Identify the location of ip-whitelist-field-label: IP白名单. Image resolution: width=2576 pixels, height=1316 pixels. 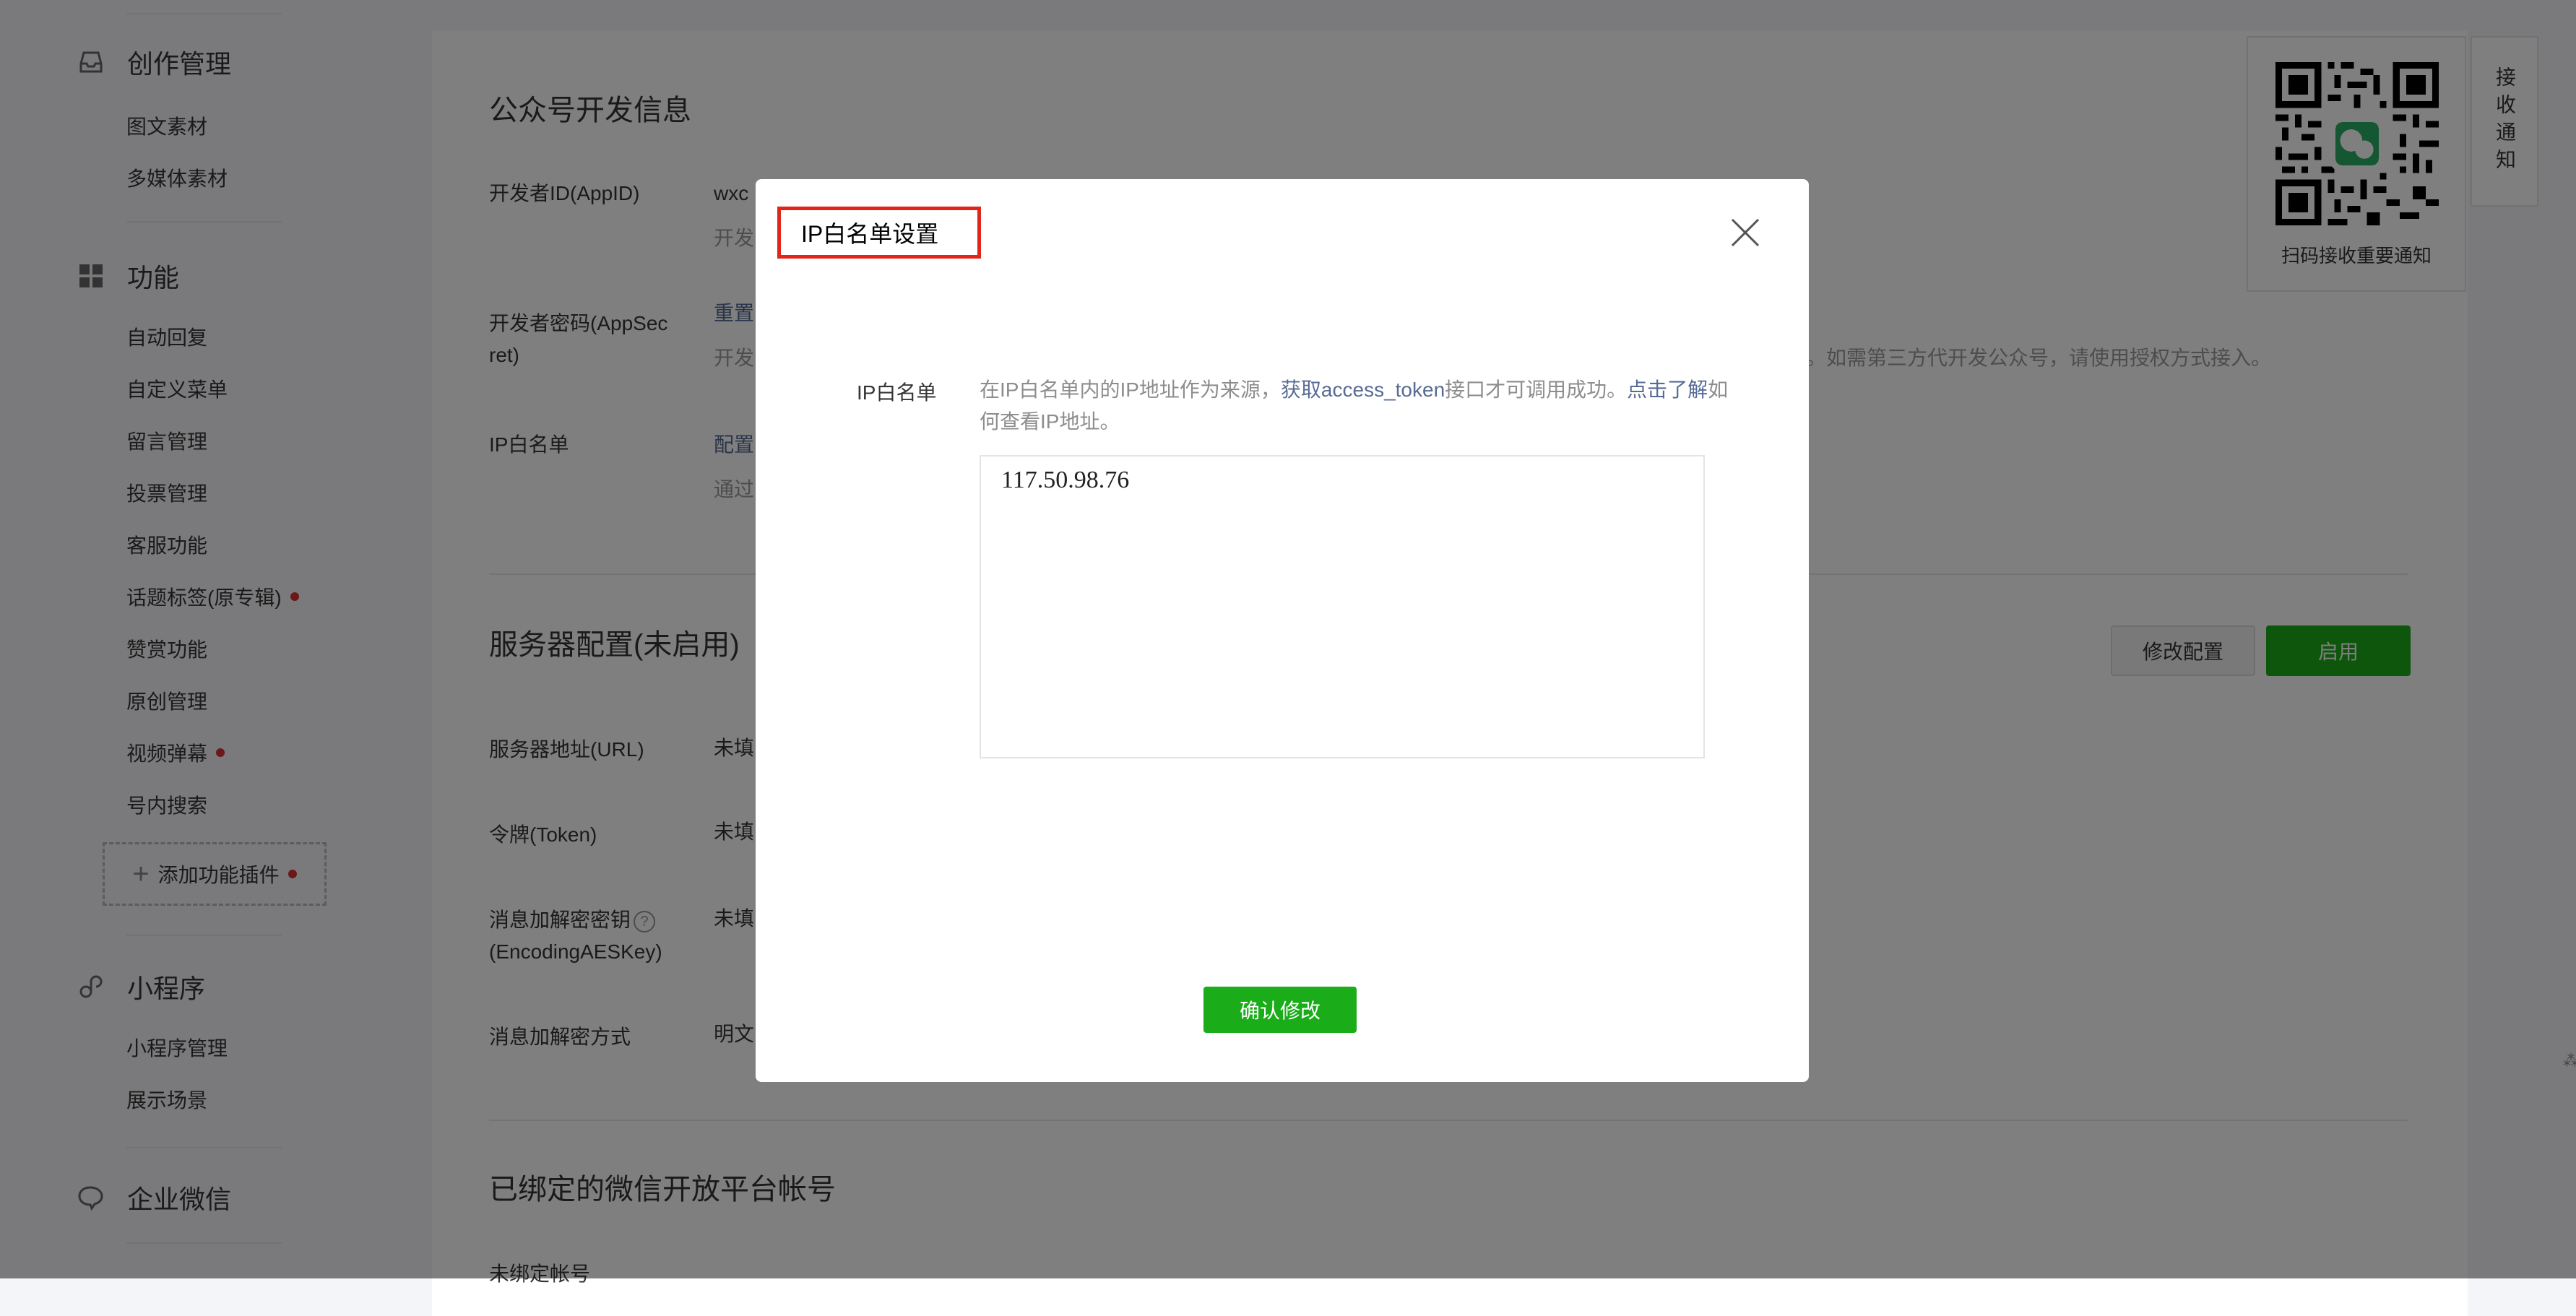
(897, 392).